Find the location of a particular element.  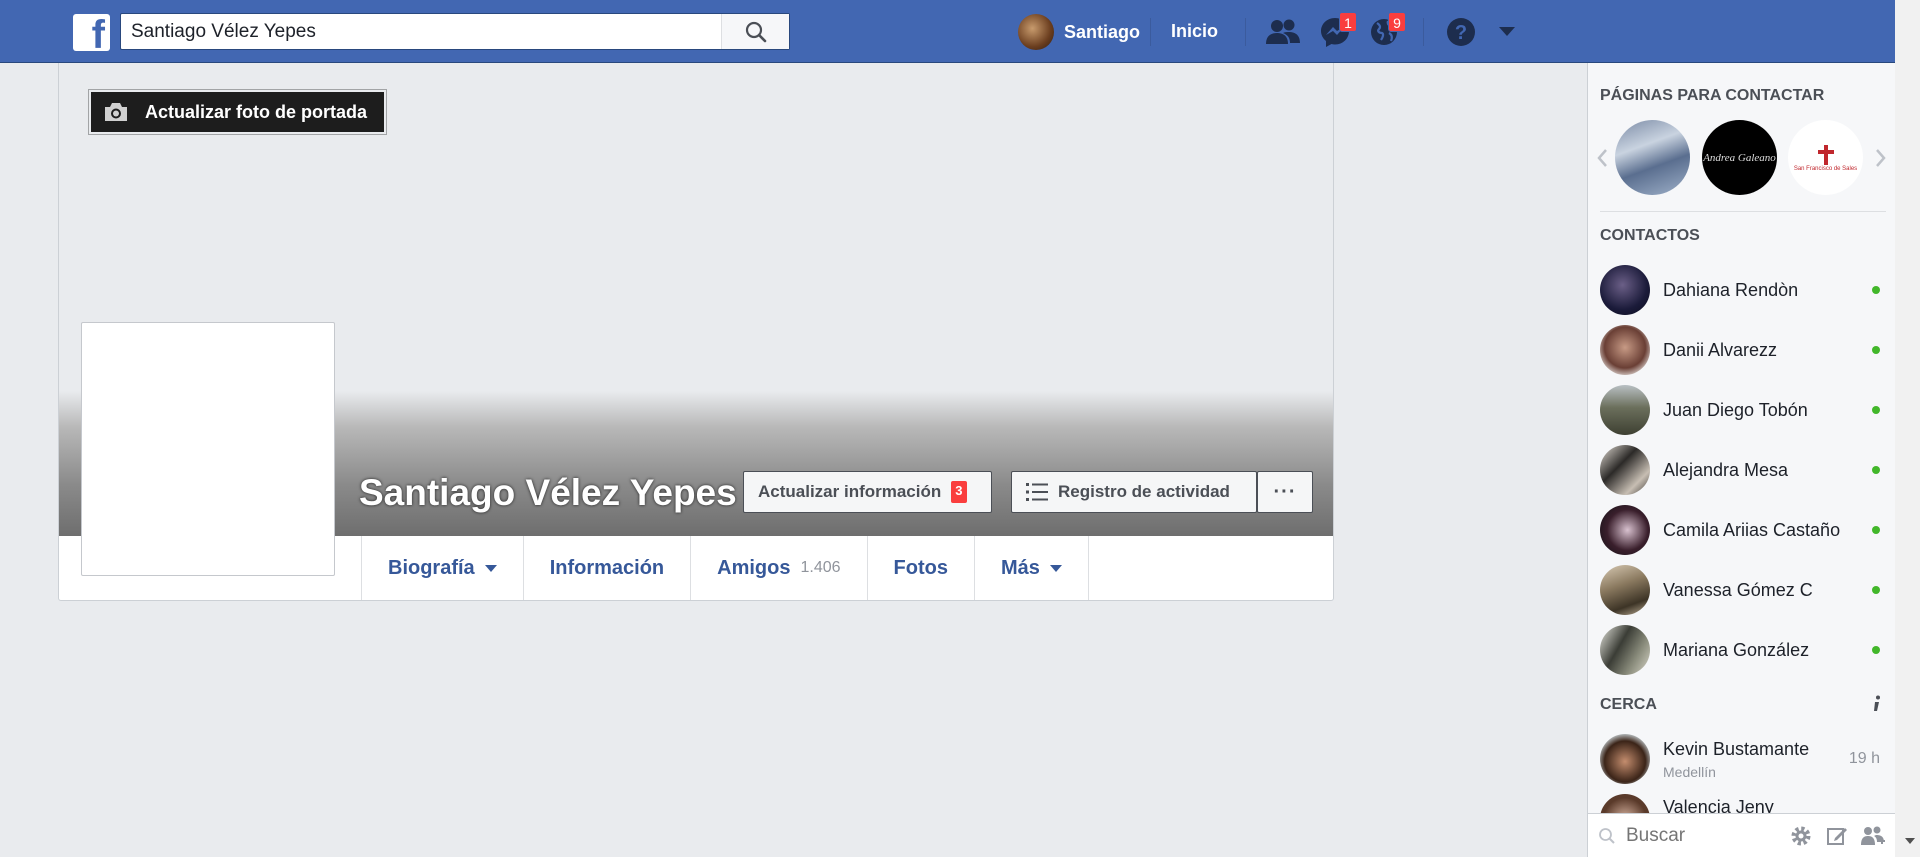

tab-timeline-label: Biografía is located at coordinates (431, 567).